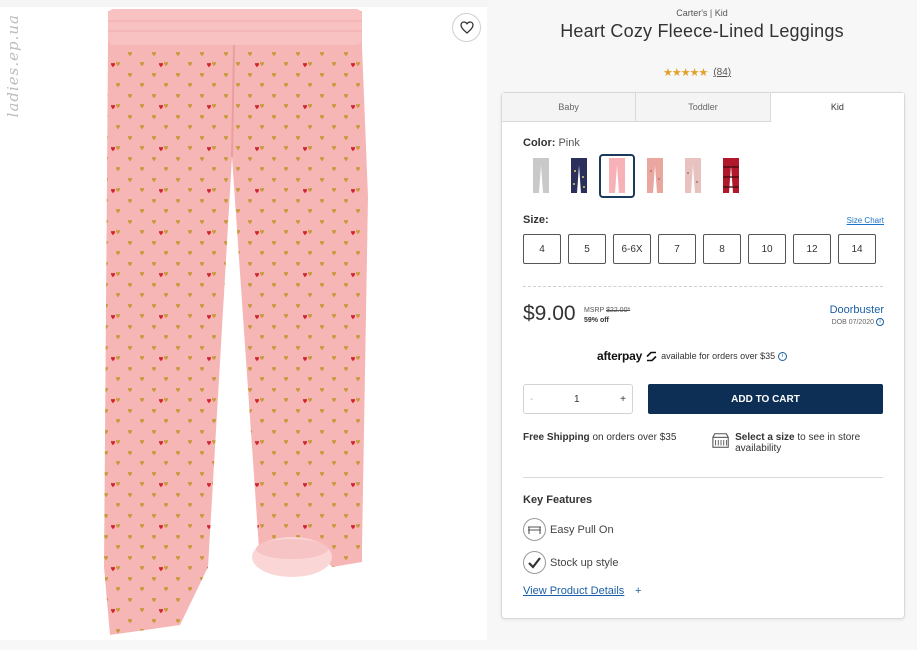  I want to click on afterpay-arrows-icon, so click(651, 356).